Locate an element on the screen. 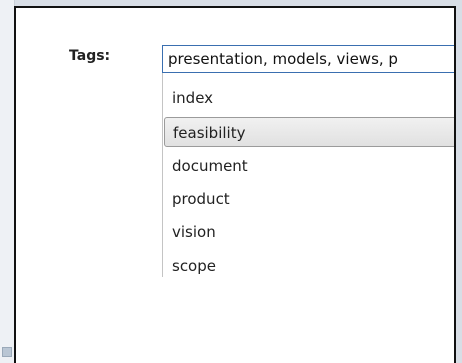 This screenshot has width=462, height=363. suggestion-item-document: document is located at coordinates (308, 166).